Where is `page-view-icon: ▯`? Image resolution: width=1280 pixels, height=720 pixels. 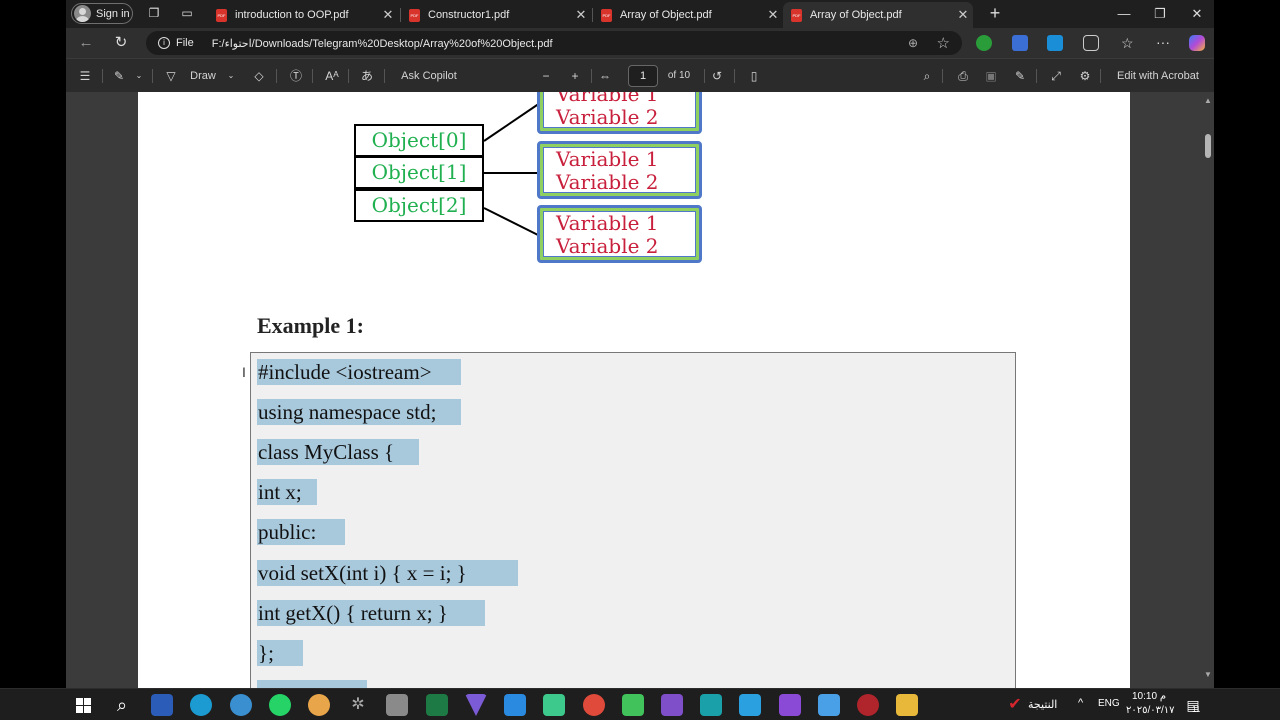 page-view-icon: ▯ is located at coordinates (754, 76).